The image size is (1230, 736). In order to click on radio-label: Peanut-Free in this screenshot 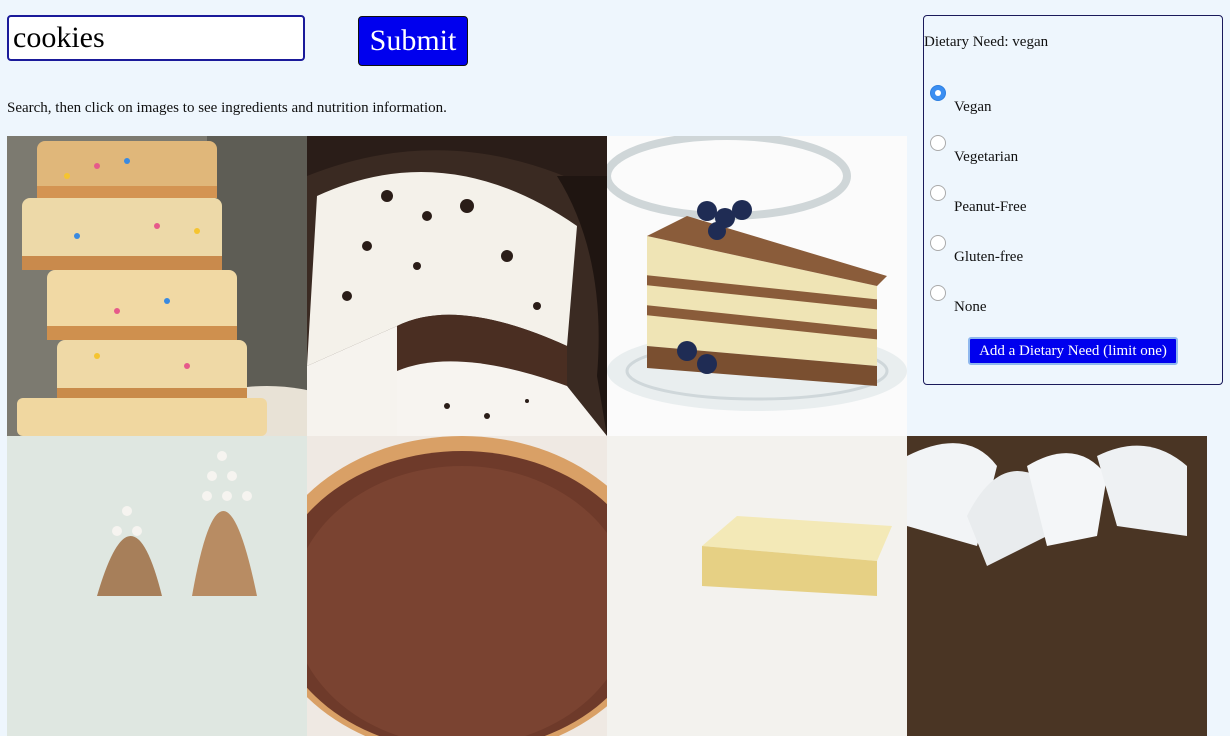, I will do `click(990, 207)`.